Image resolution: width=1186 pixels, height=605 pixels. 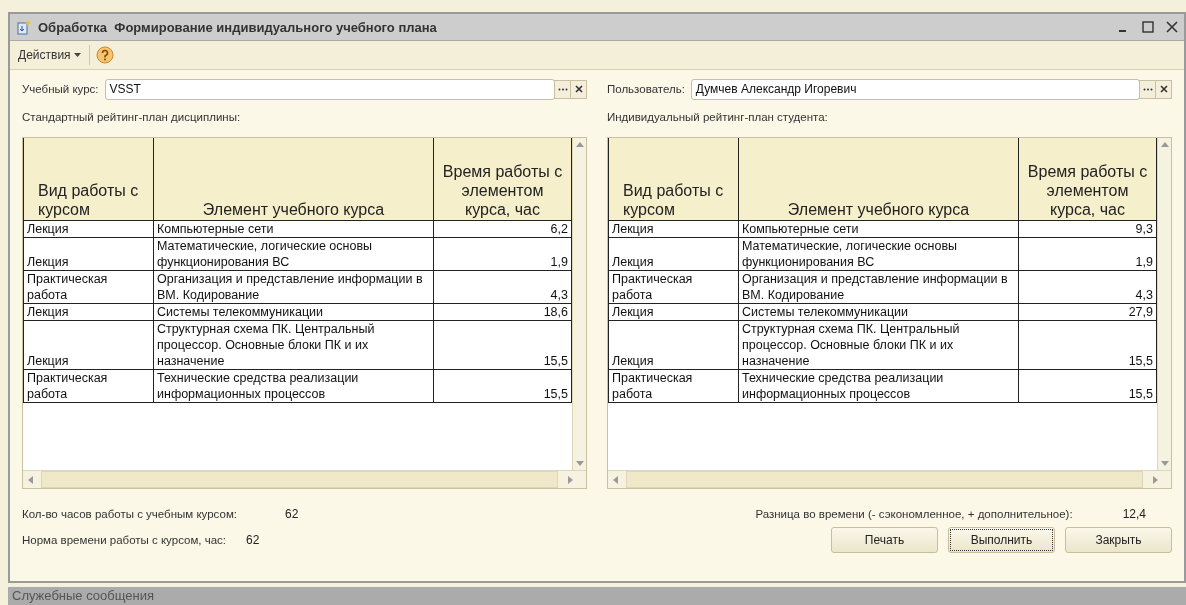 I want to click on table-caption: Индивидуальный рейтинг-план студента:, so click(x=718, y=117).